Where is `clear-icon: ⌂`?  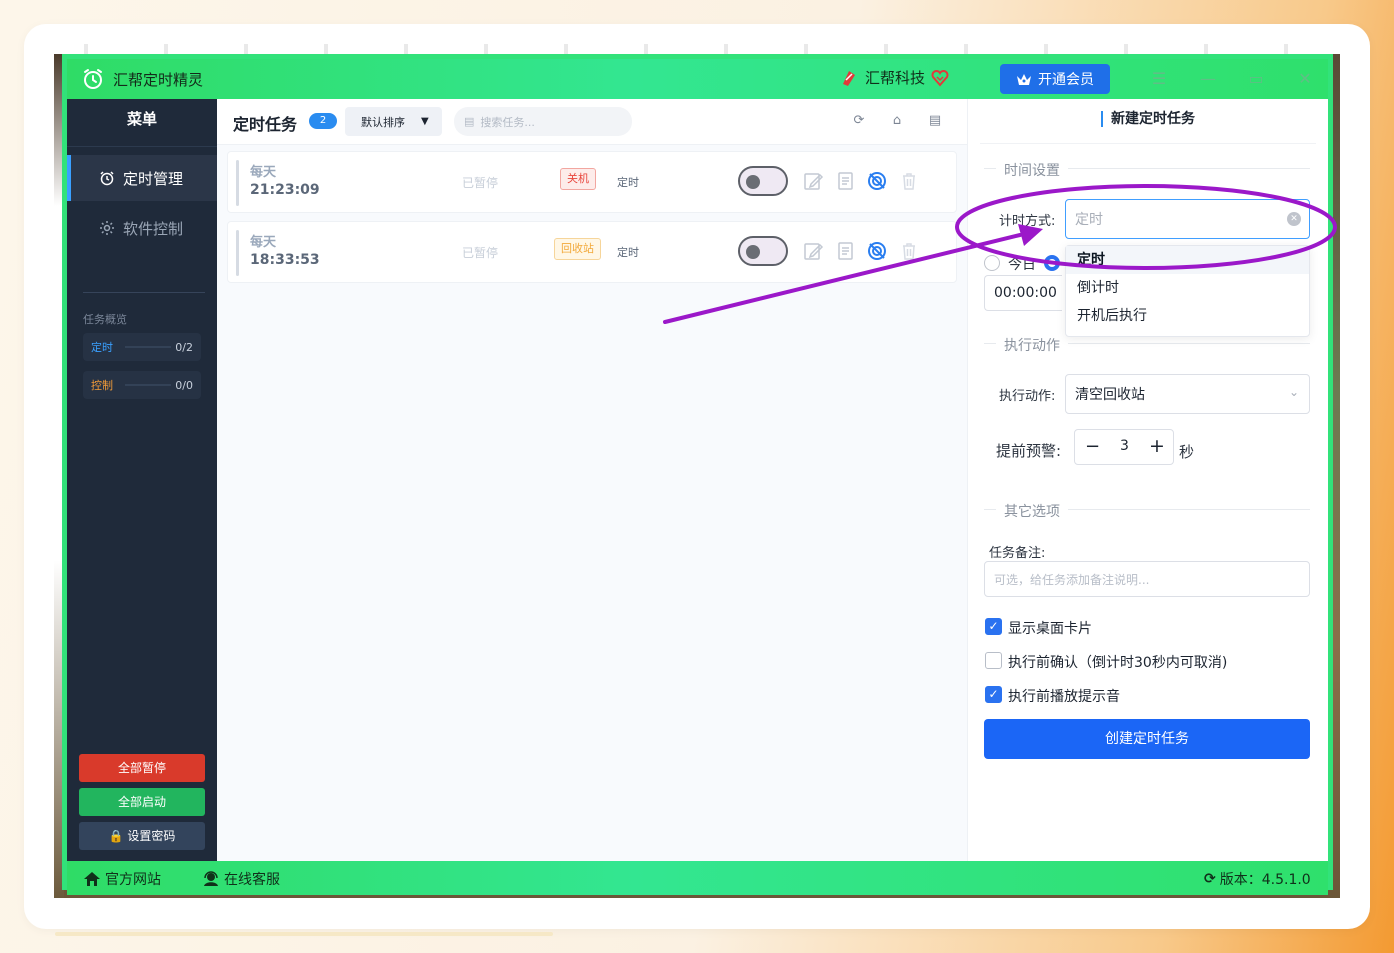 clear-icon: ⌂ is located at coordinates (897, 121).